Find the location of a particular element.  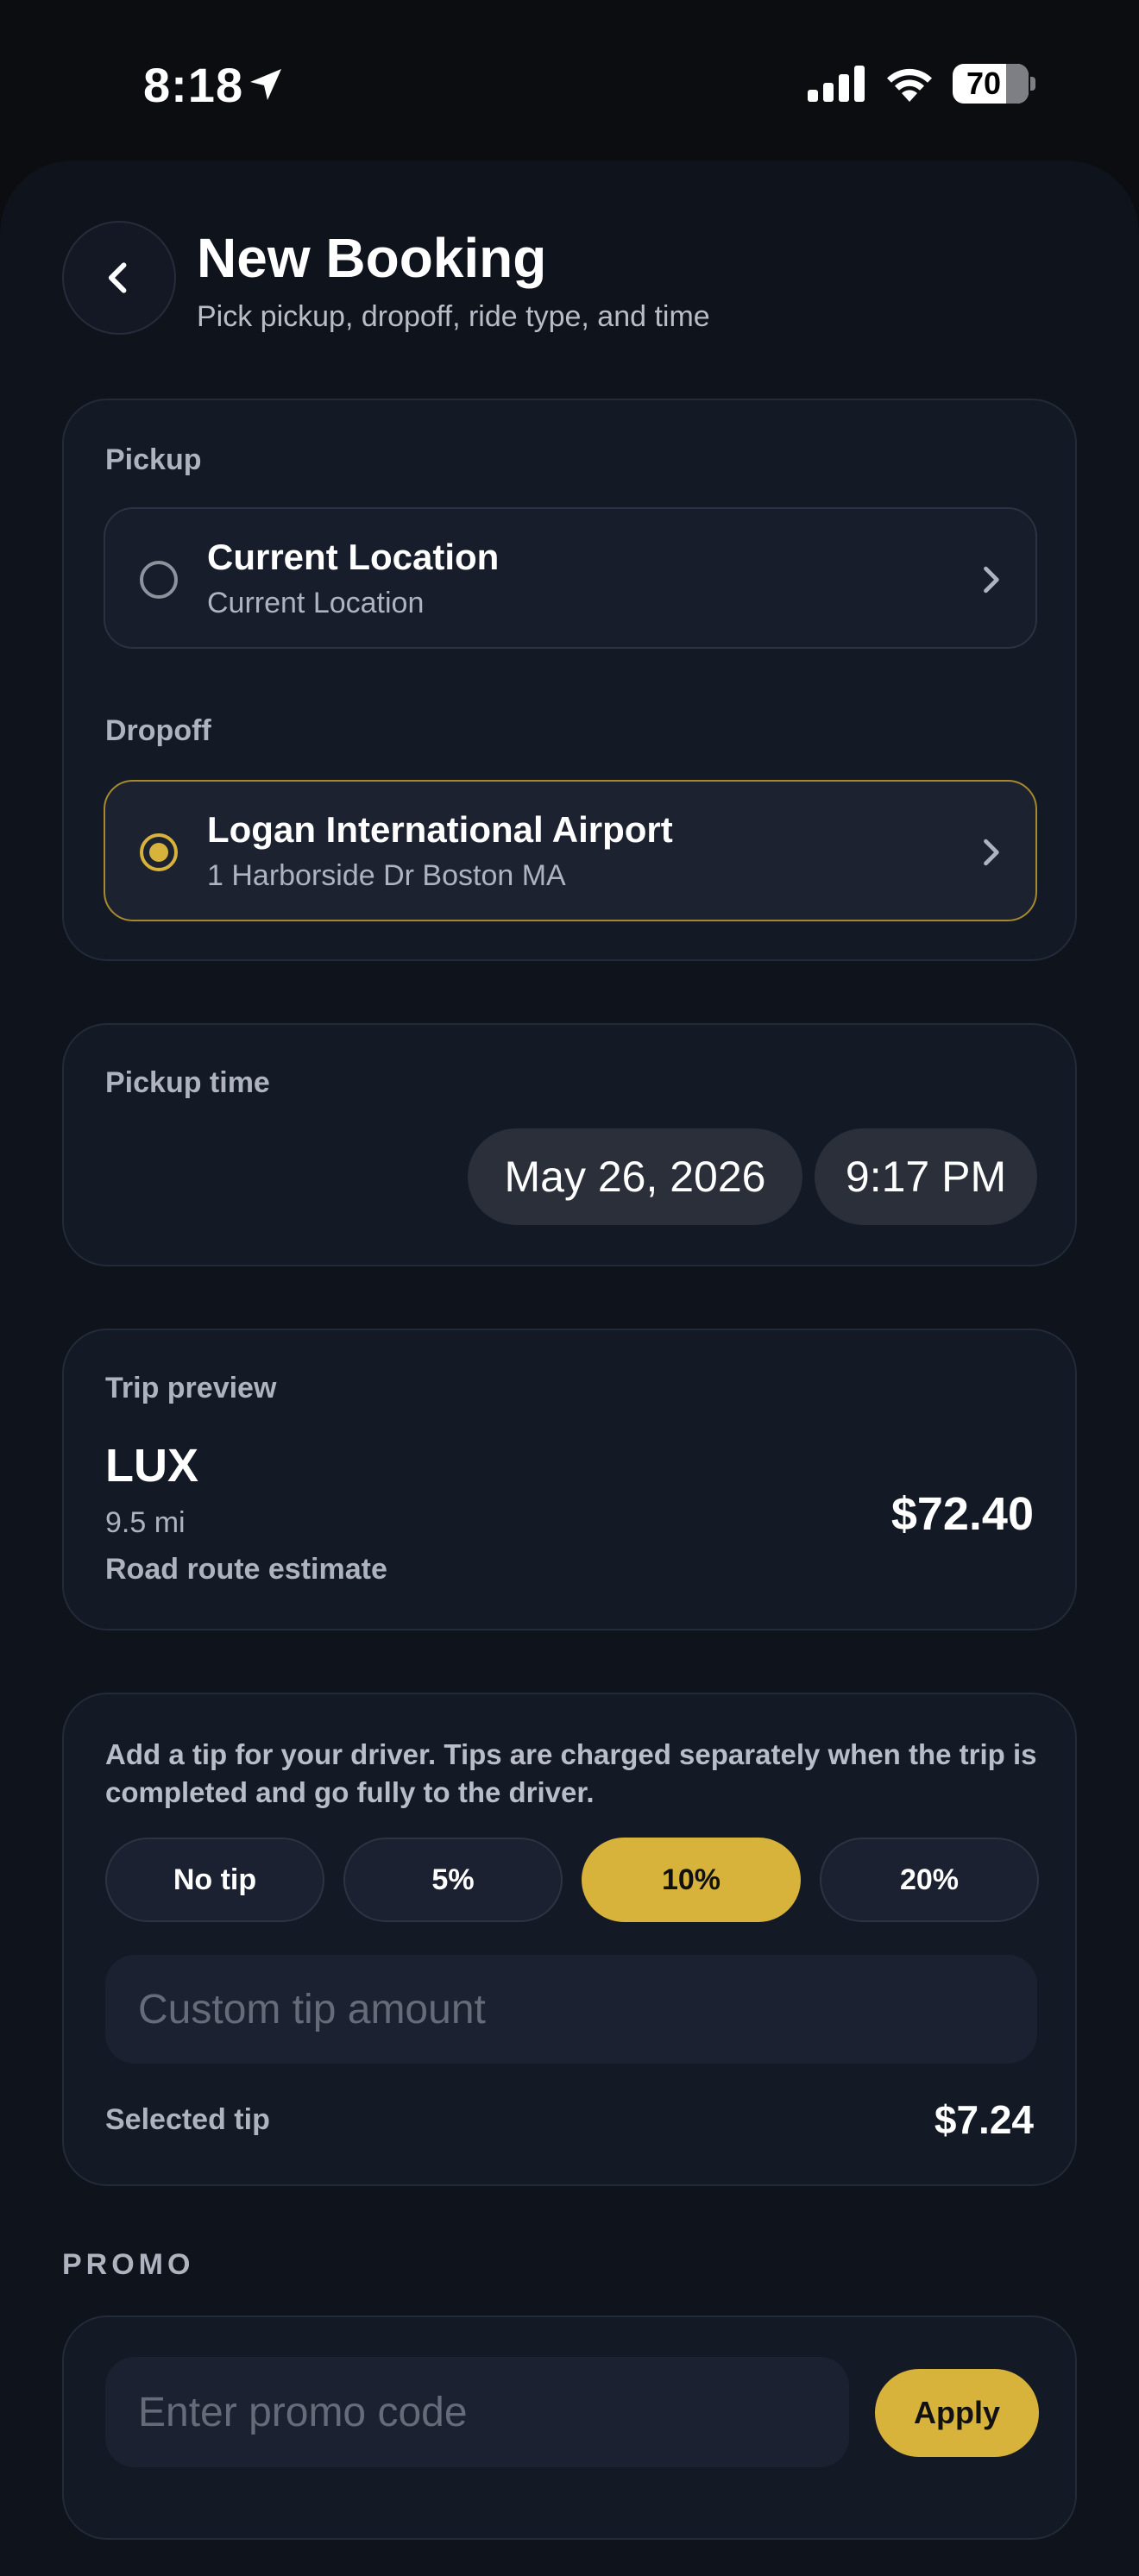

tip-option-5: 5% is located at coordinates (453, 1880).